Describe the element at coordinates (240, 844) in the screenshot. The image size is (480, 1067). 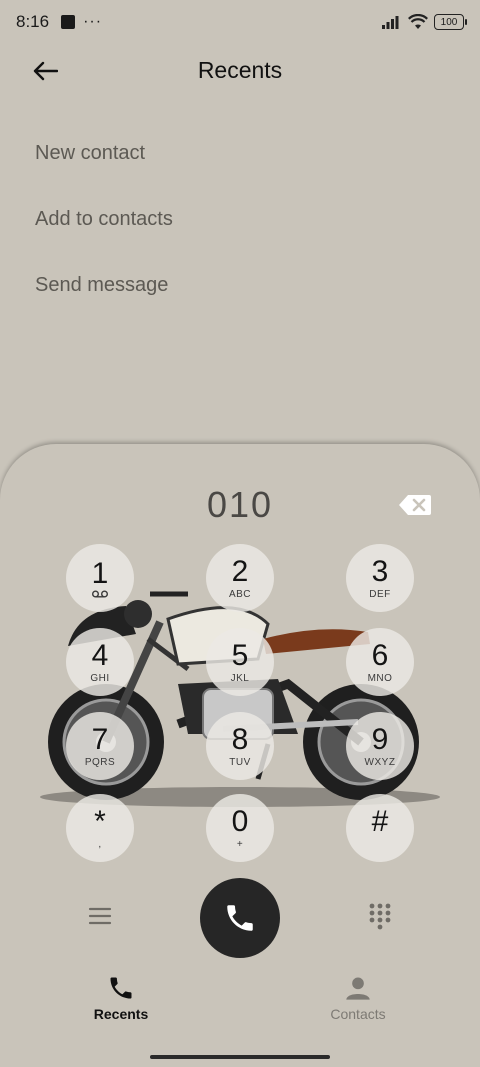
I see `key-letters: +` at that location.